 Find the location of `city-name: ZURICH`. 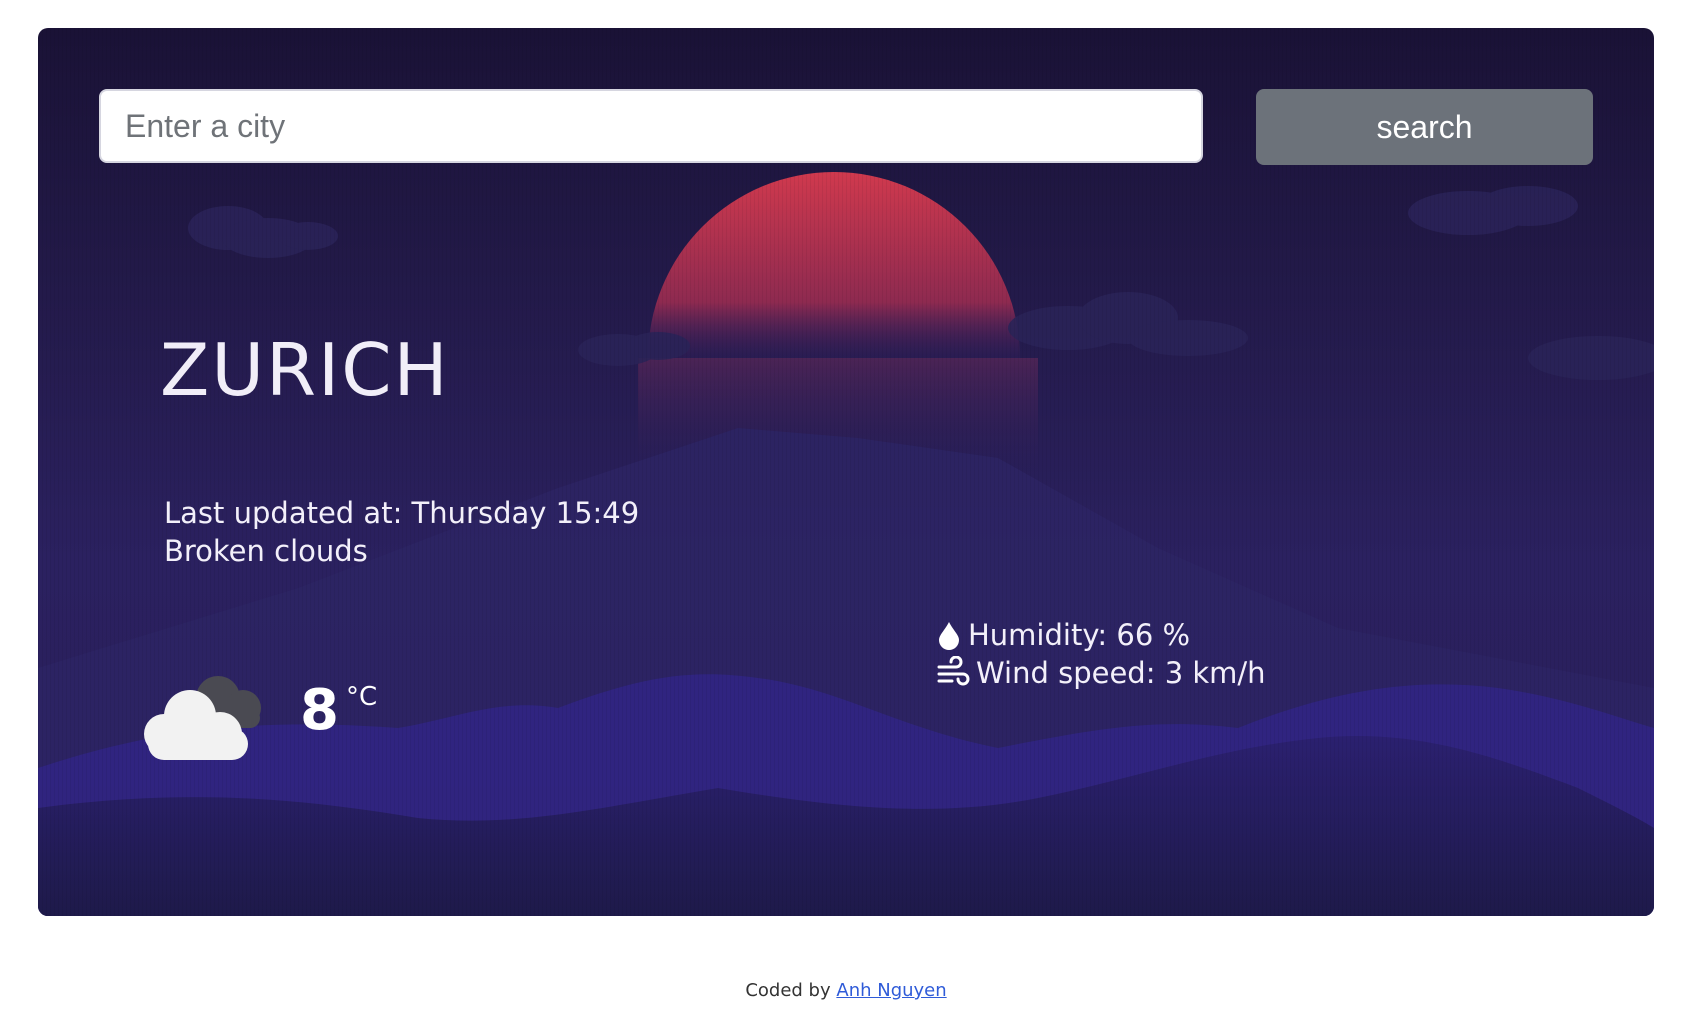

city-name: ZURICH is located at coordinates (305, 370).